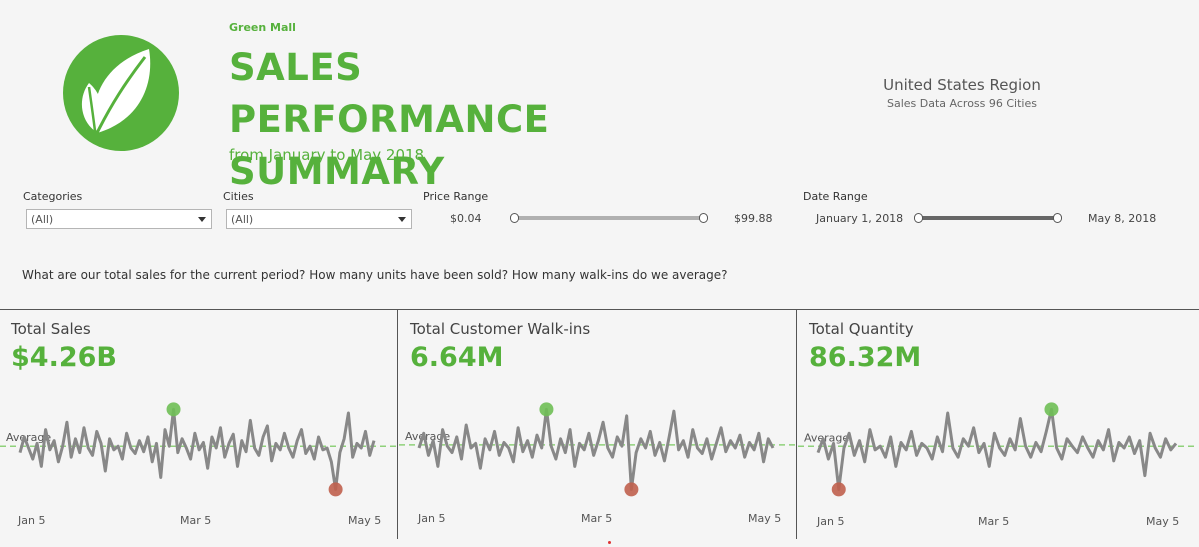 The height and width of the screenshot is (547, 1199). I want to click on date-range-end-handle, so click(1057, 218).